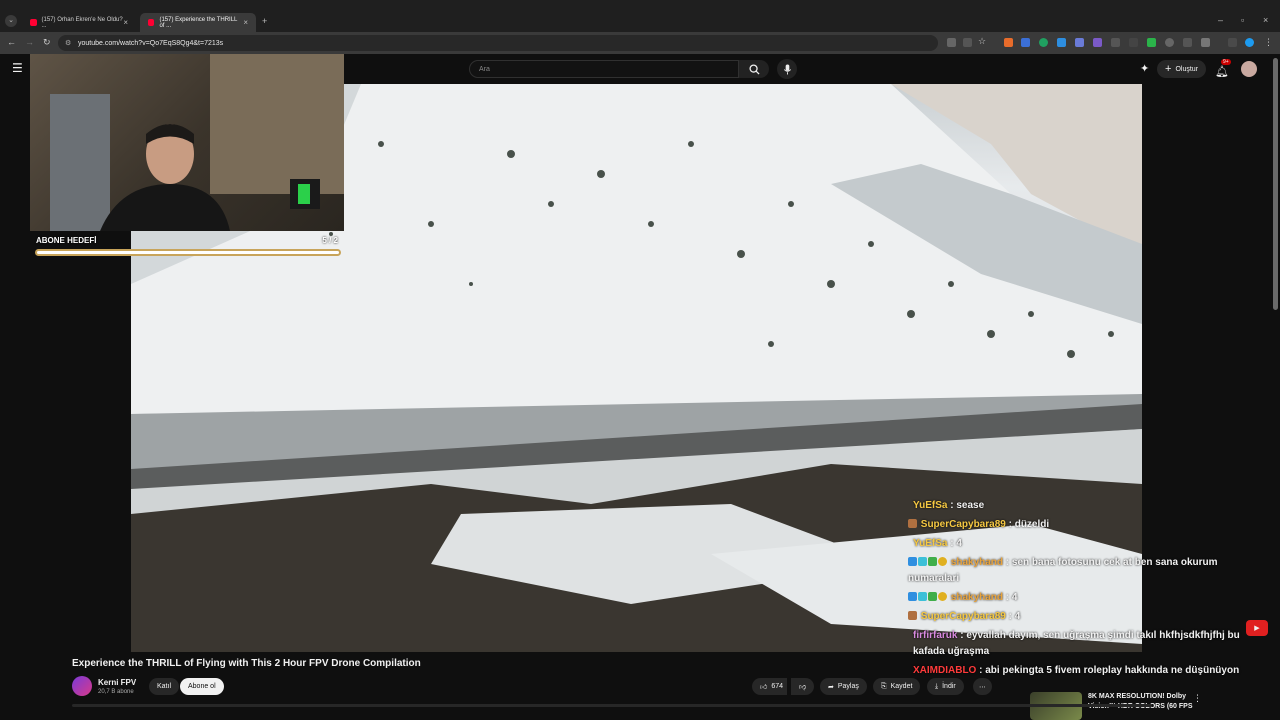 Image resolution: width=1280 pixels, height=720 pixels. I want to click on account-avatar, so click(1249, 69).